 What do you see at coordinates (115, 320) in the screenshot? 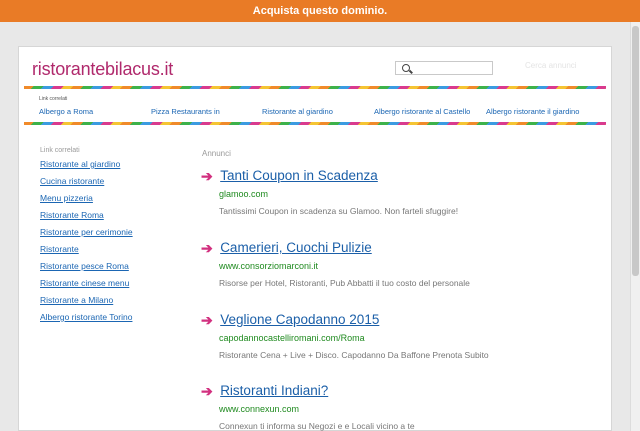
I see `sidebar-item: Albergo ristorante Torino` at bounding box center [115, 320].